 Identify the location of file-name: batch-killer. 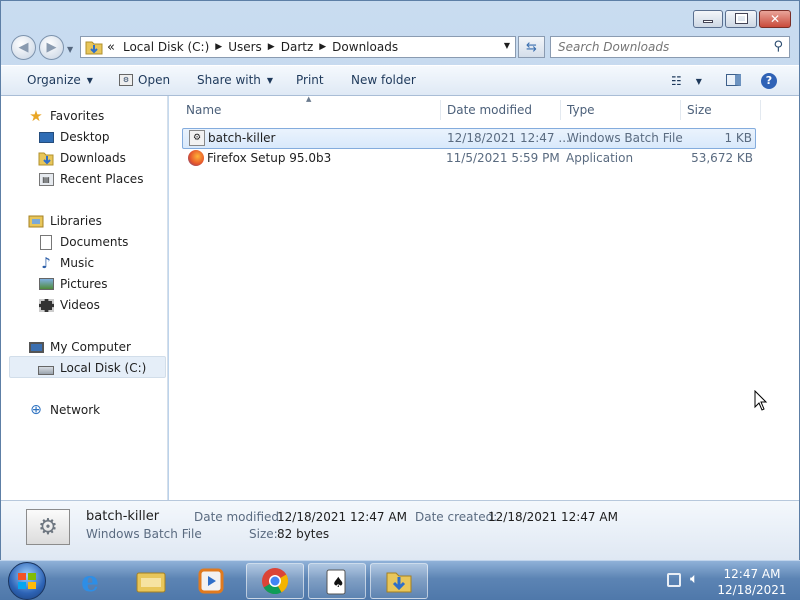
(242, 138).